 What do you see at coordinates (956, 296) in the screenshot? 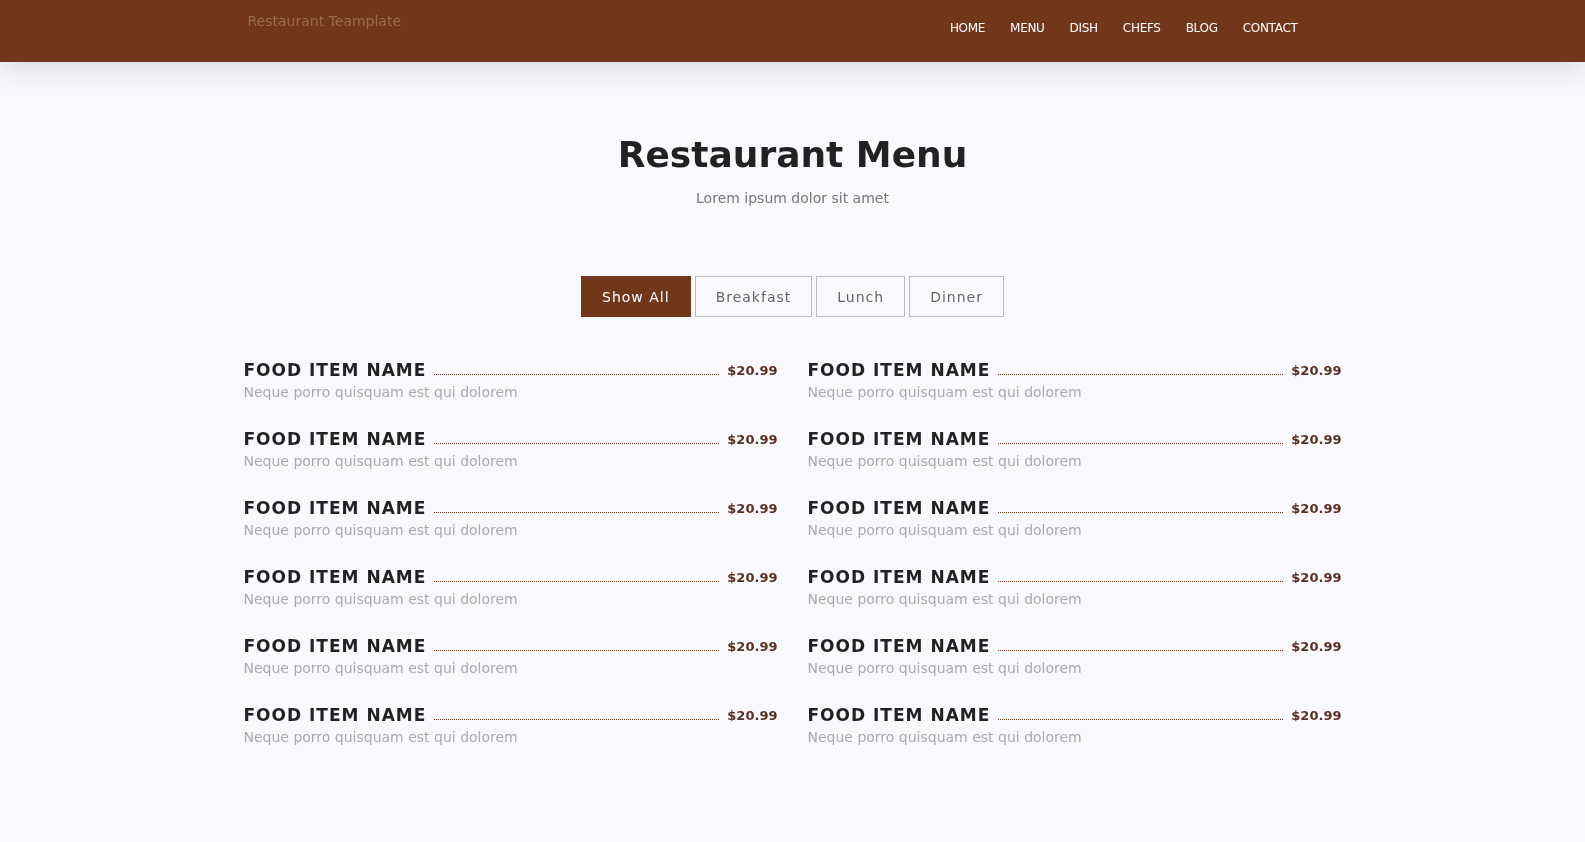
I see `filter-button: Dinner` at bounding box center [956, 296].